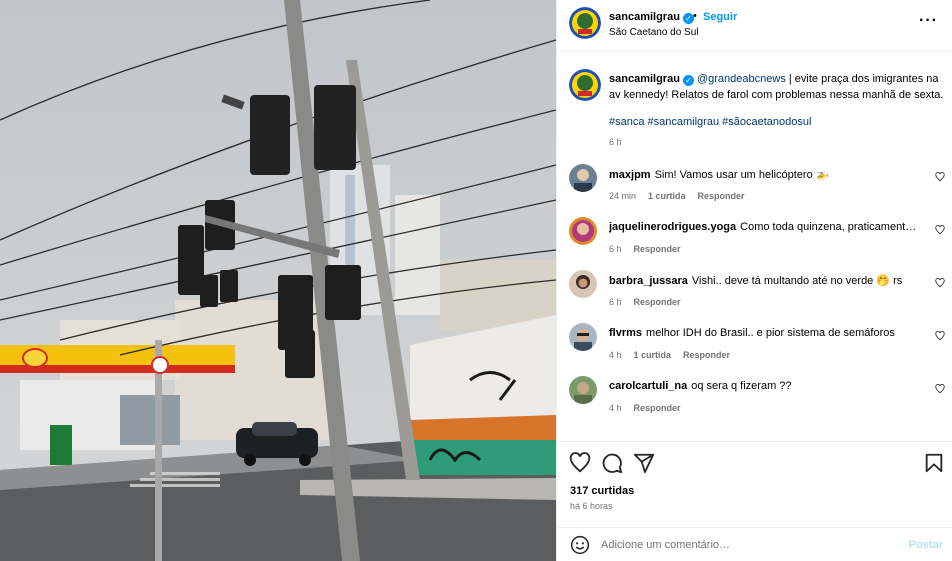  What do you see at coordinates (675, 355) in the screenshot?
I see `comment-meta: 4 h 1 curtida Responder` at bounding box center [675, 355].